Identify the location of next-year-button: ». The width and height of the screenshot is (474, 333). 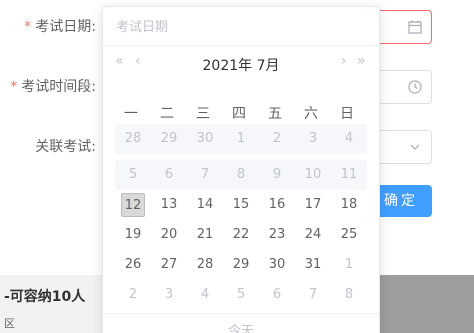
(361, 64).